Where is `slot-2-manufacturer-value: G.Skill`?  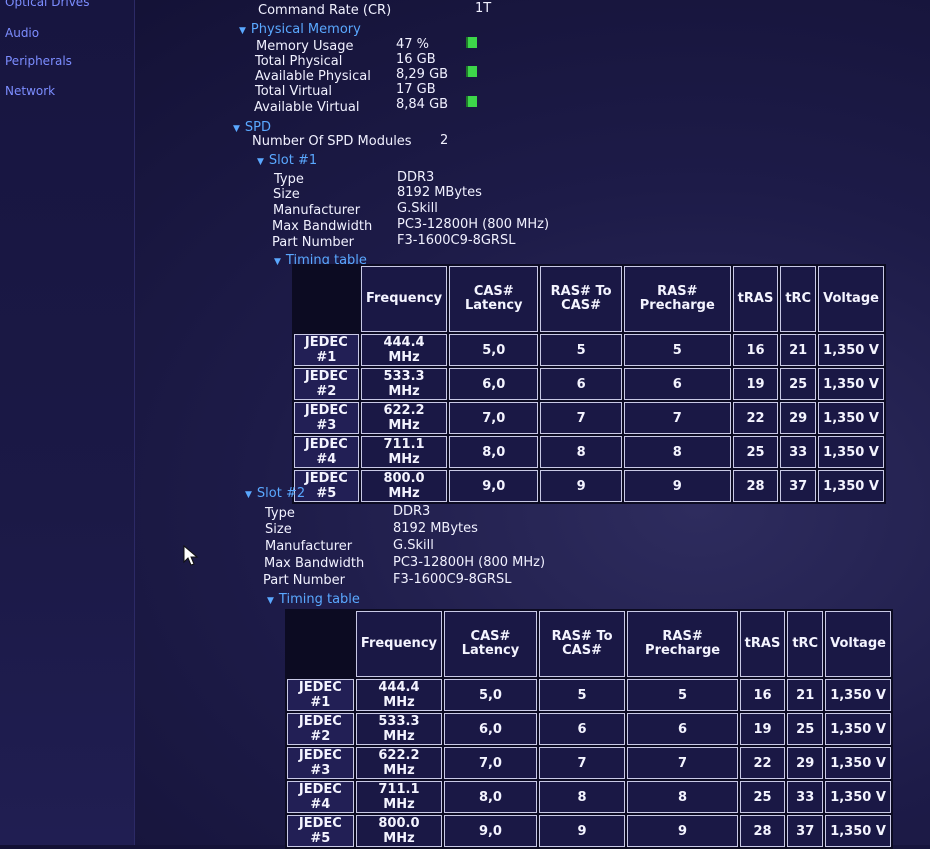
slot-2-manufacturer-value: G.Skill is located at coordinates (413, 545).